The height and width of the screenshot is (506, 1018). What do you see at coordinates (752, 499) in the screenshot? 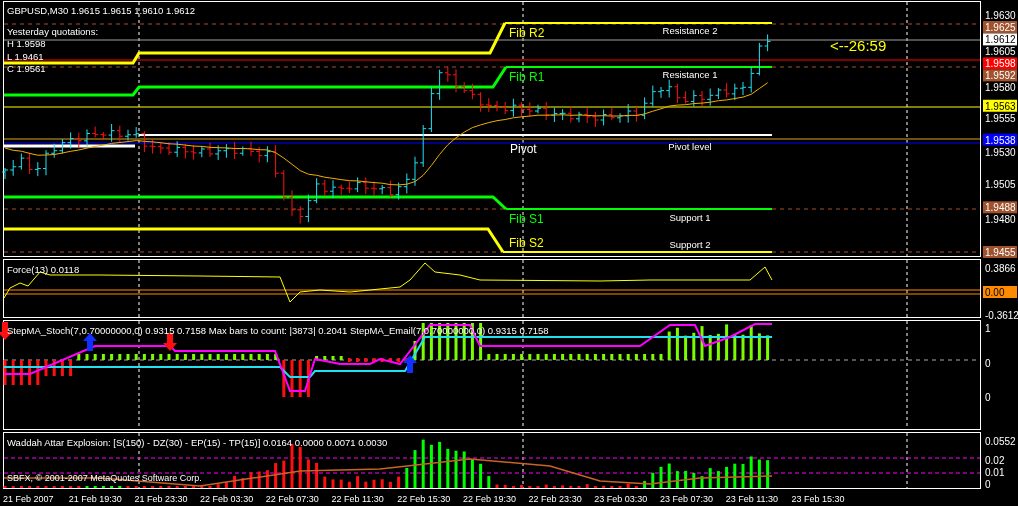
I see `time-label: 23 Feb 11:30` at bounding box center [752, 499].